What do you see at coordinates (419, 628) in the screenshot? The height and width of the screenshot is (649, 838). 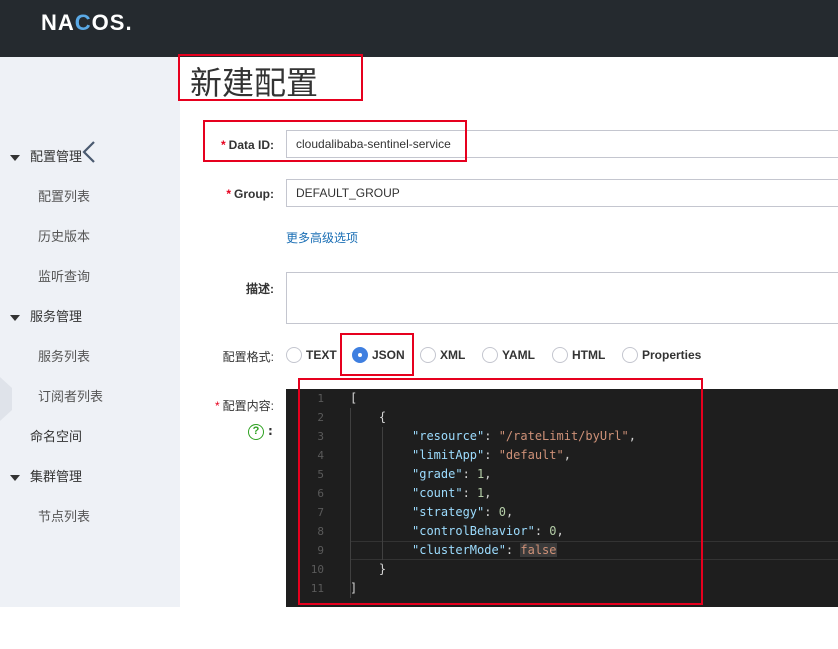 I see `page-bottom` at bounding box center [419, 628].